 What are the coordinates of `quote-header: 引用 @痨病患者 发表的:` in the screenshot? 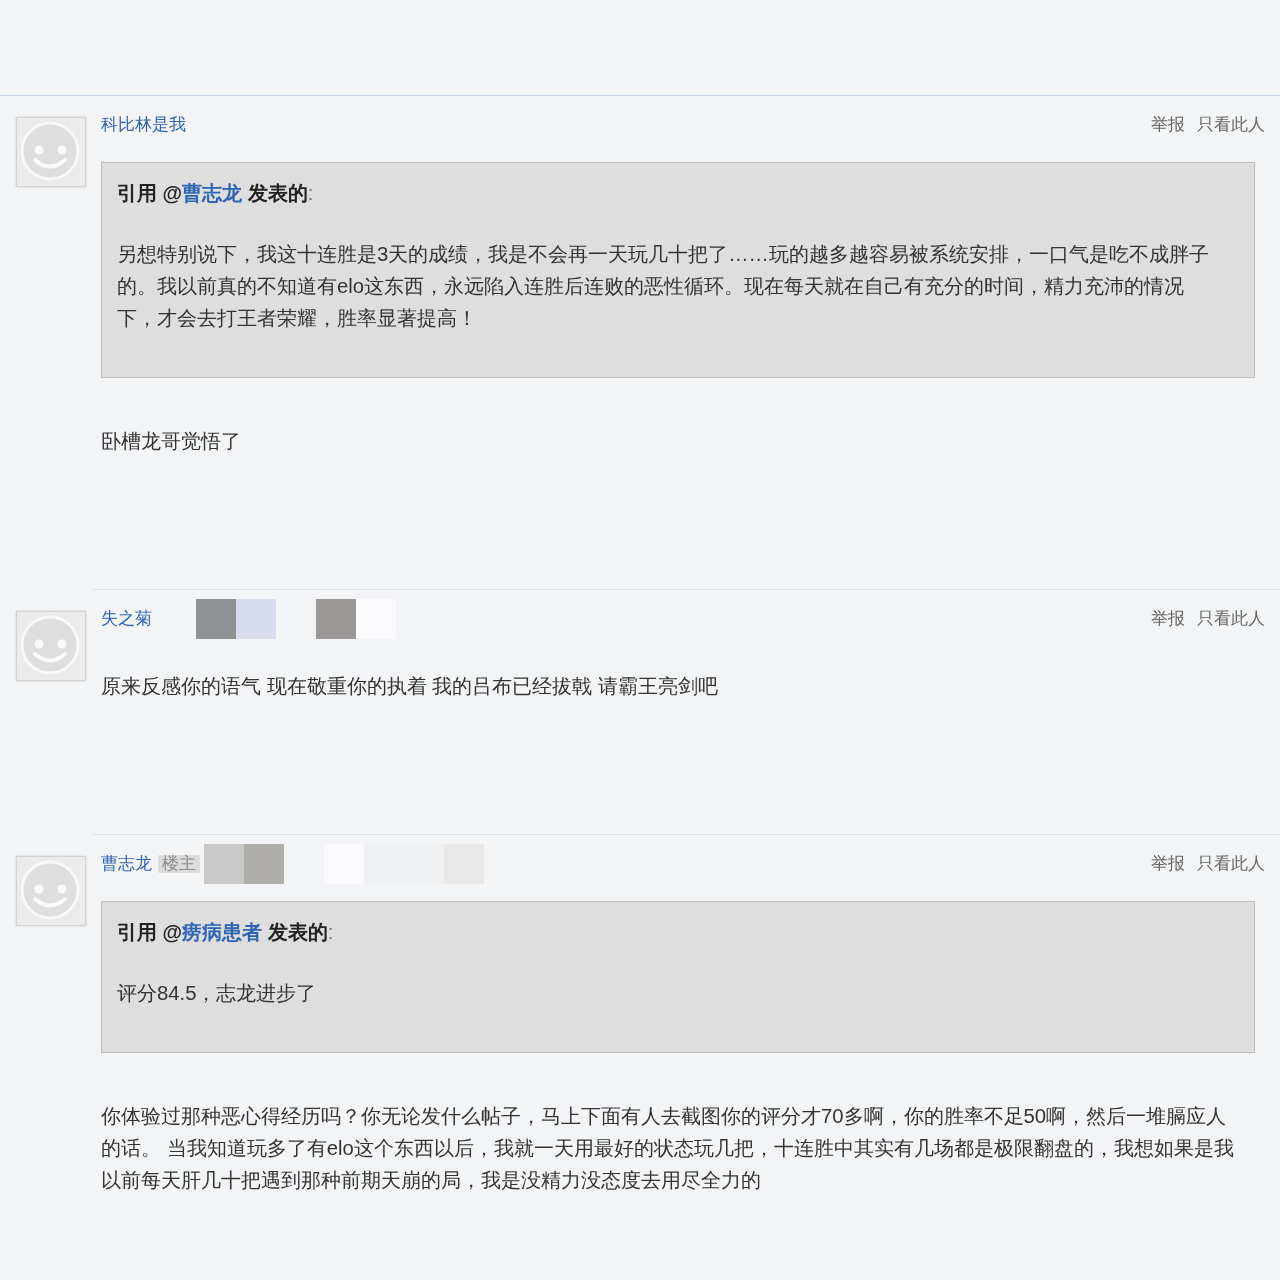 It's located at (226, 932).